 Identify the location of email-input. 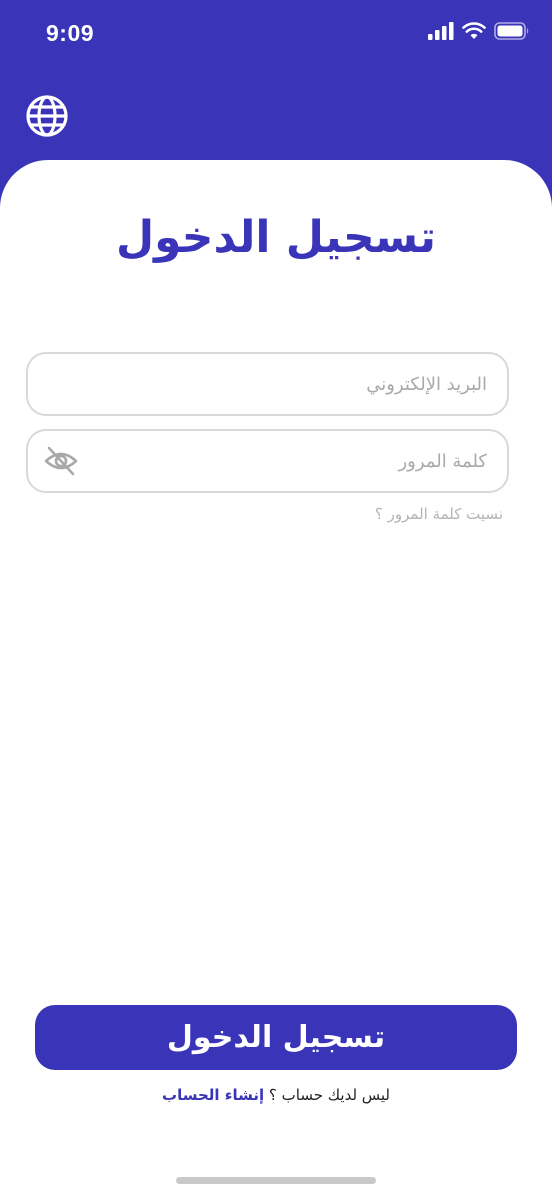
(267, 384).